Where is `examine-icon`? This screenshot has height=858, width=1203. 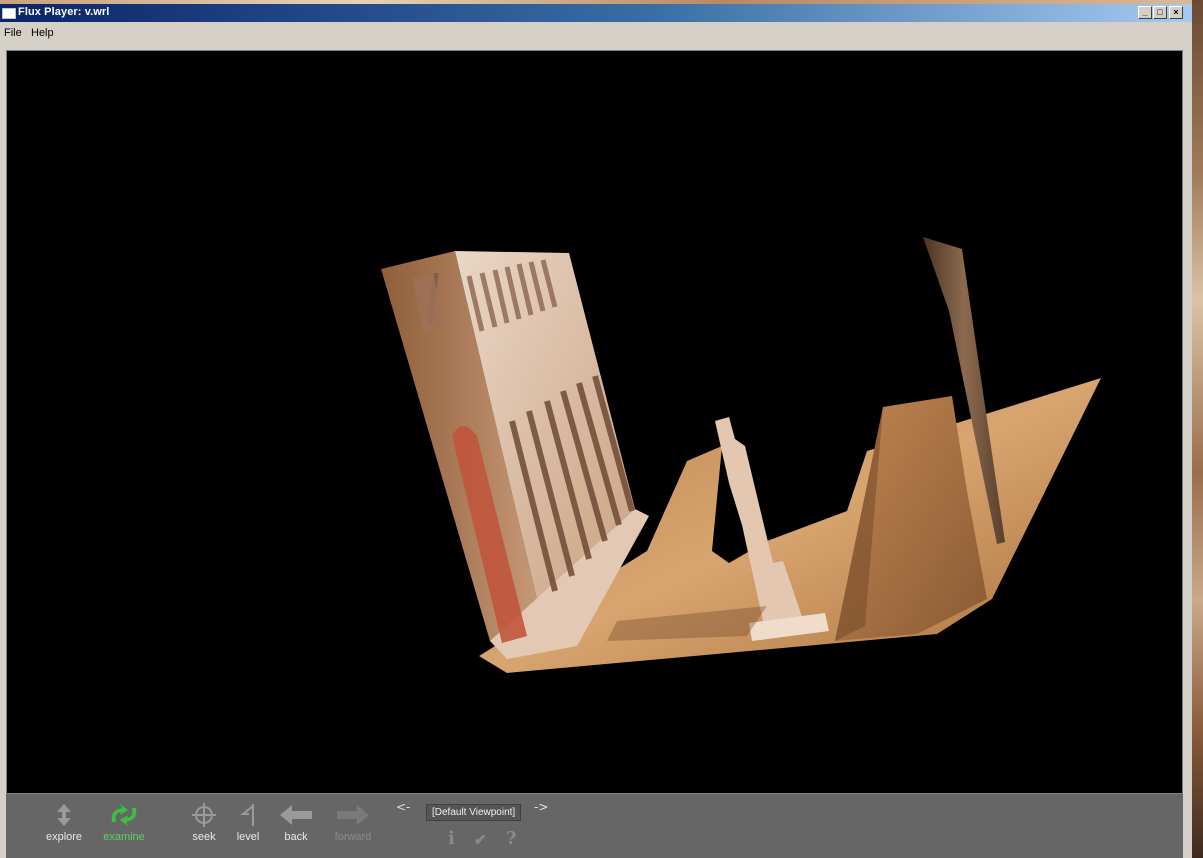
examine-icon is located at coordinates (124, 815).